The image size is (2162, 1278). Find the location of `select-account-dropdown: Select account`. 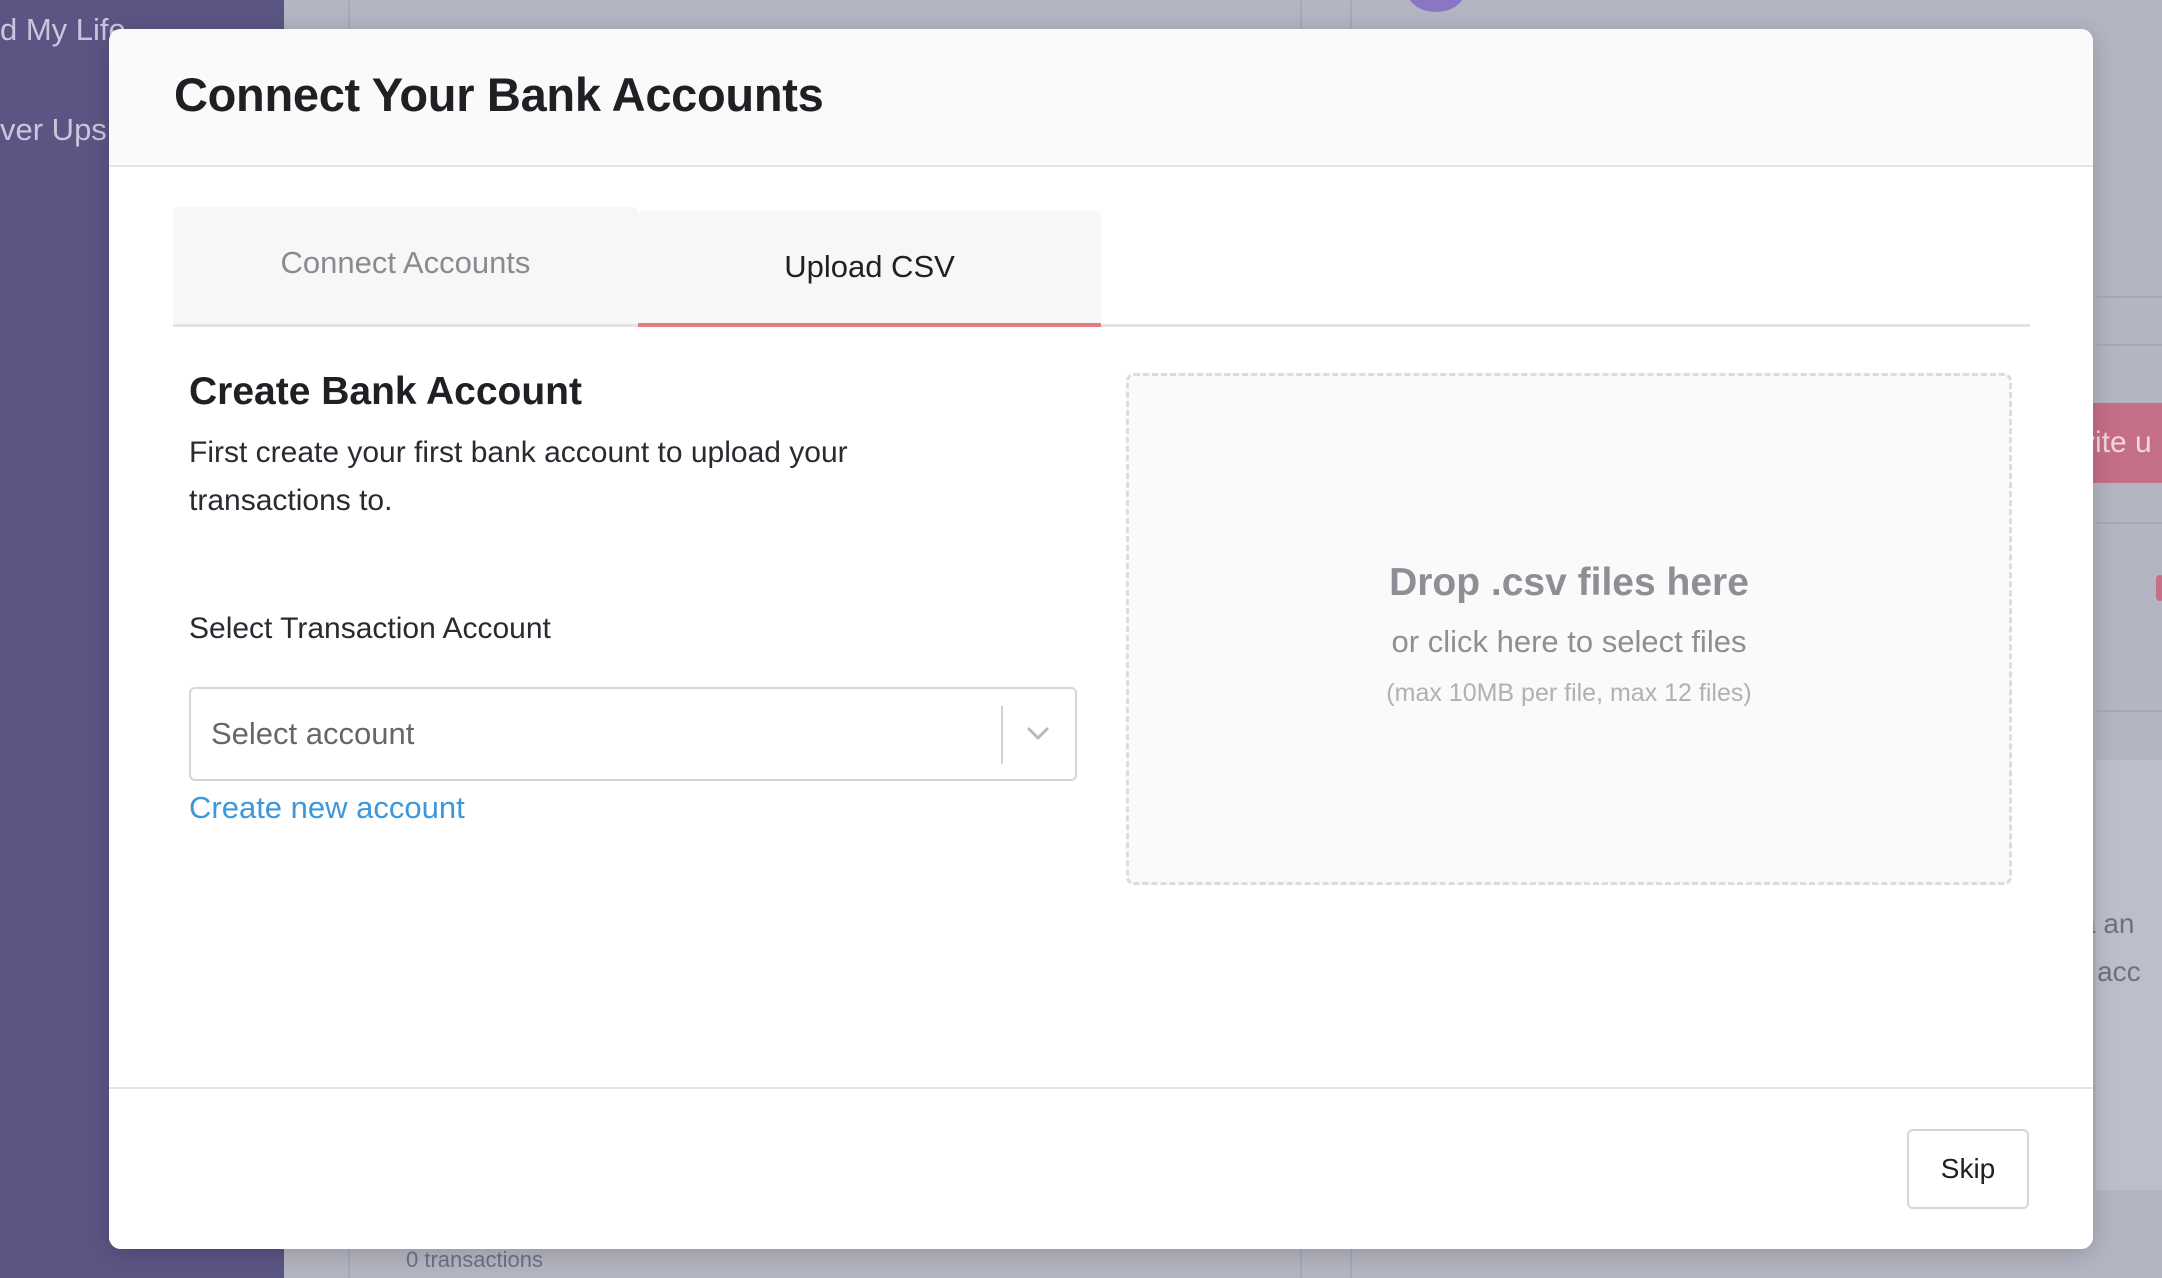

select-account-dropdown: Select account is located at coordinates (633, 734).